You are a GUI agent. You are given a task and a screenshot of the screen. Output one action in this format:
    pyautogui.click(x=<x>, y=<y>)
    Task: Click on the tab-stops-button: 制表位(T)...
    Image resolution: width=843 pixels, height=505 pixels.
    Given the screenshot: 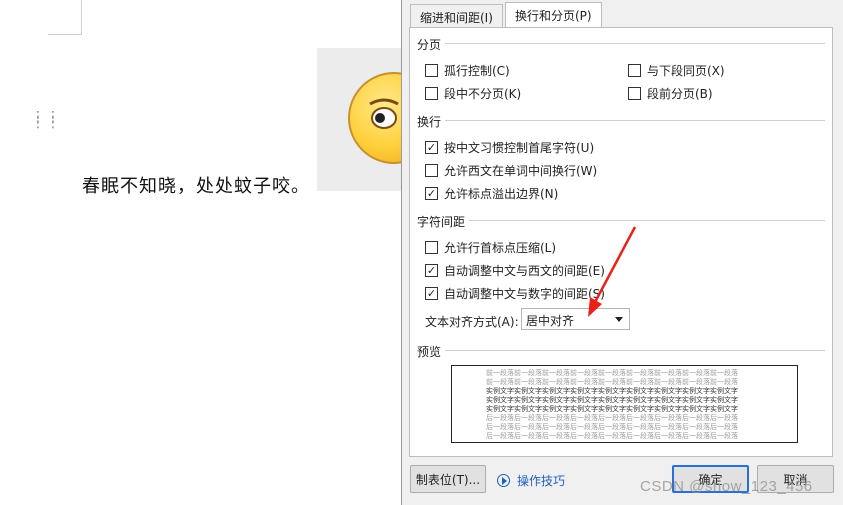 What is the action you would take?
    pyautogui.click(x=448, y=479)
    